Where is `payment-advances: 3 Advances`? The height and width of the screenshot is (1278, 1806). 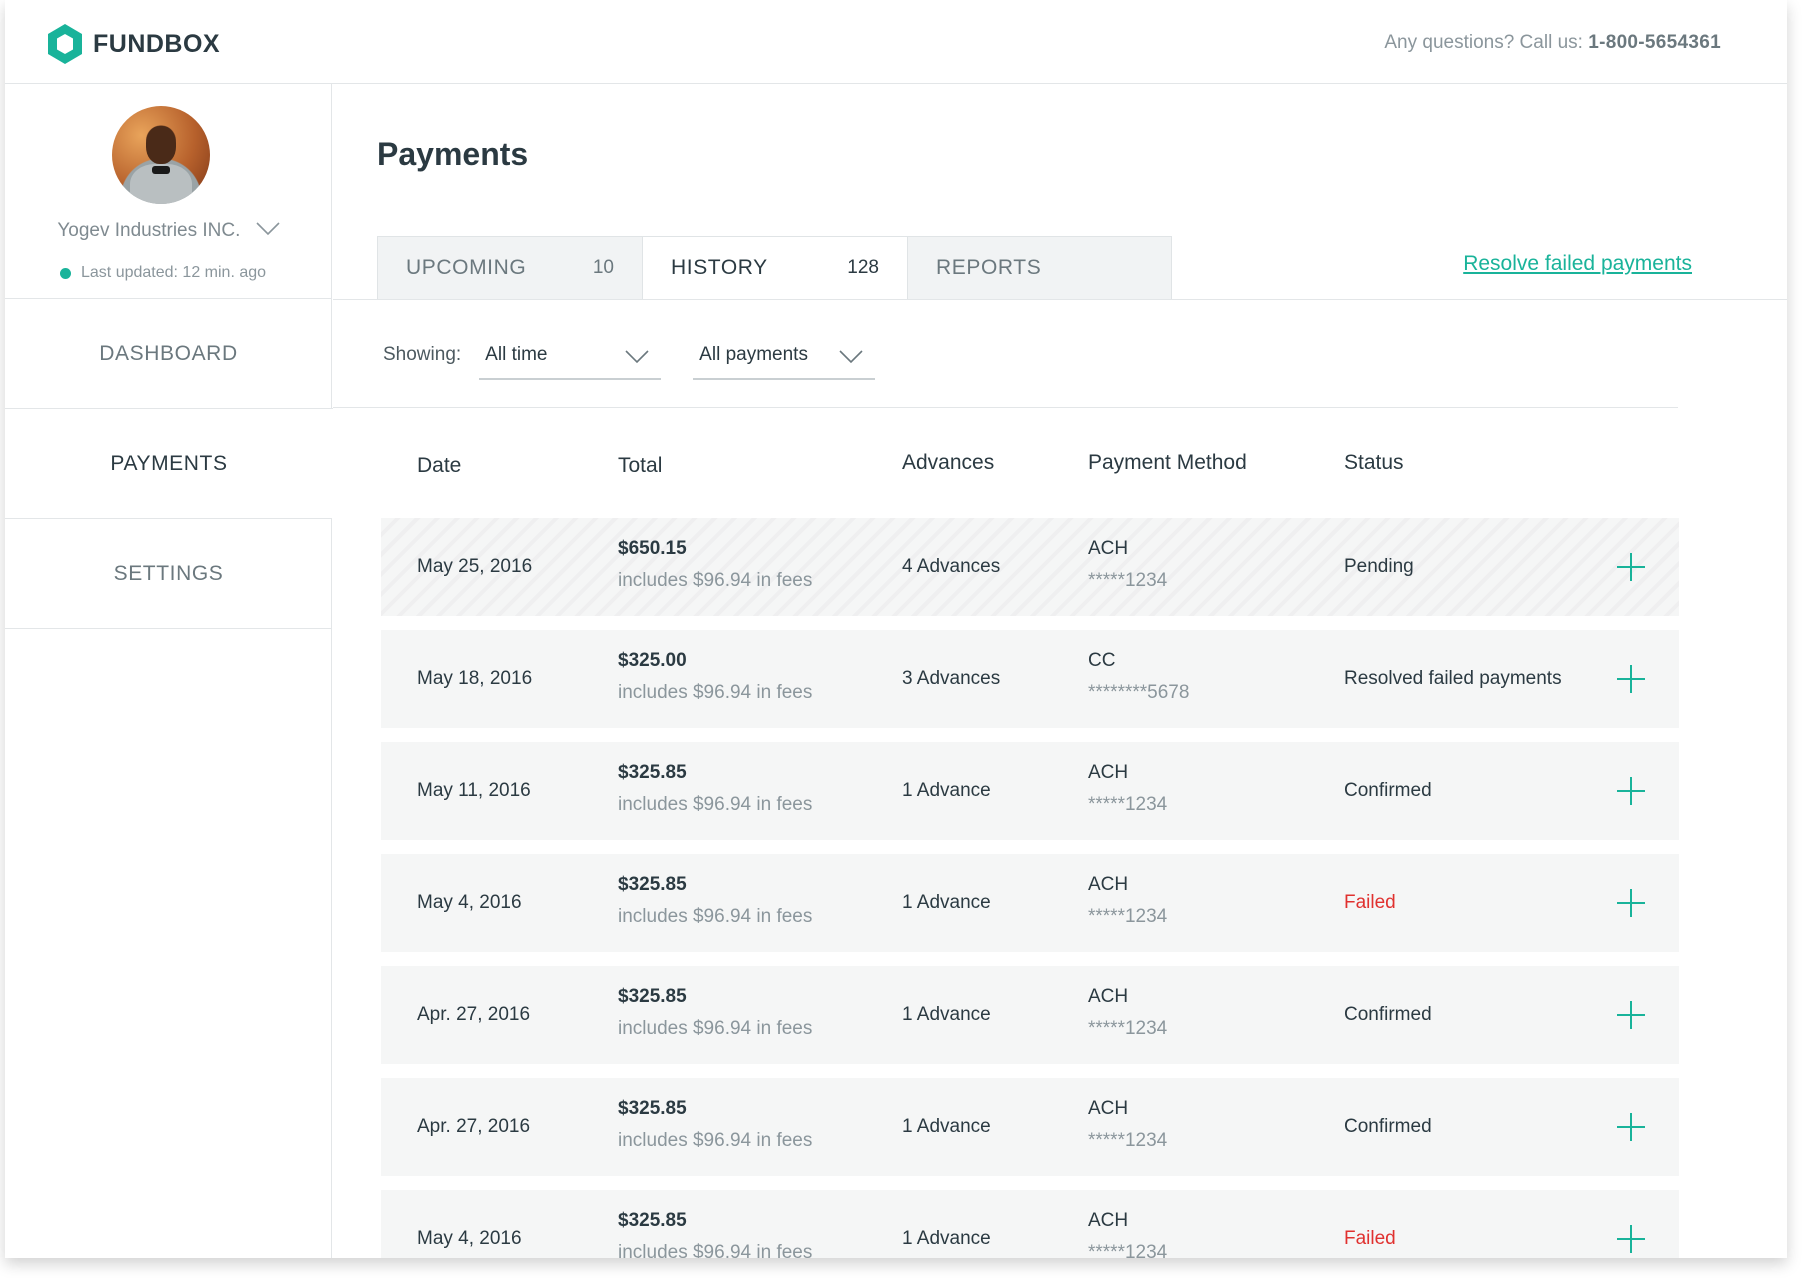
payment-advances: 3 Advances is located at coordinates (951, 678).